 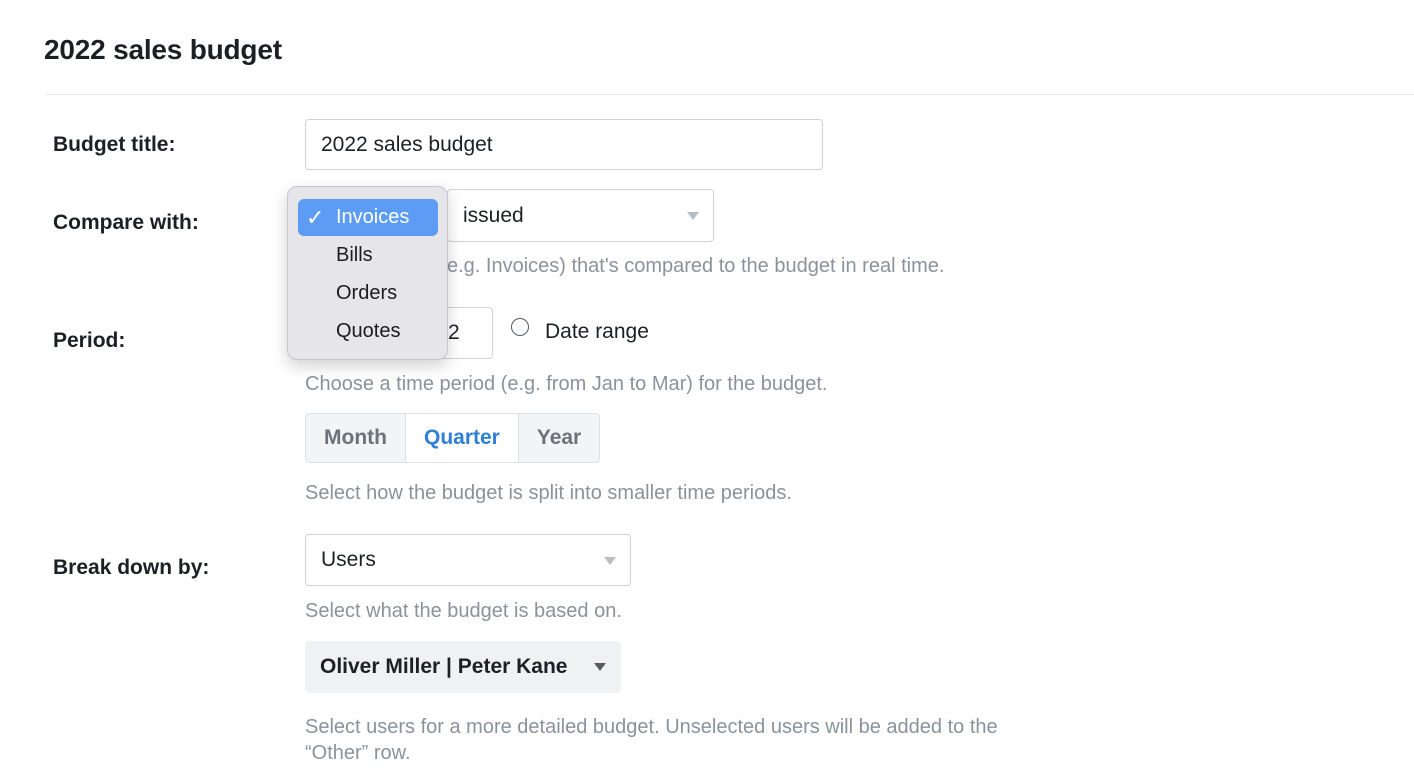 What do you see at coordinates (131, 567) in the screenshot?
I see `break-down-by-label: Break down by:` at bounding box center [131, 567].